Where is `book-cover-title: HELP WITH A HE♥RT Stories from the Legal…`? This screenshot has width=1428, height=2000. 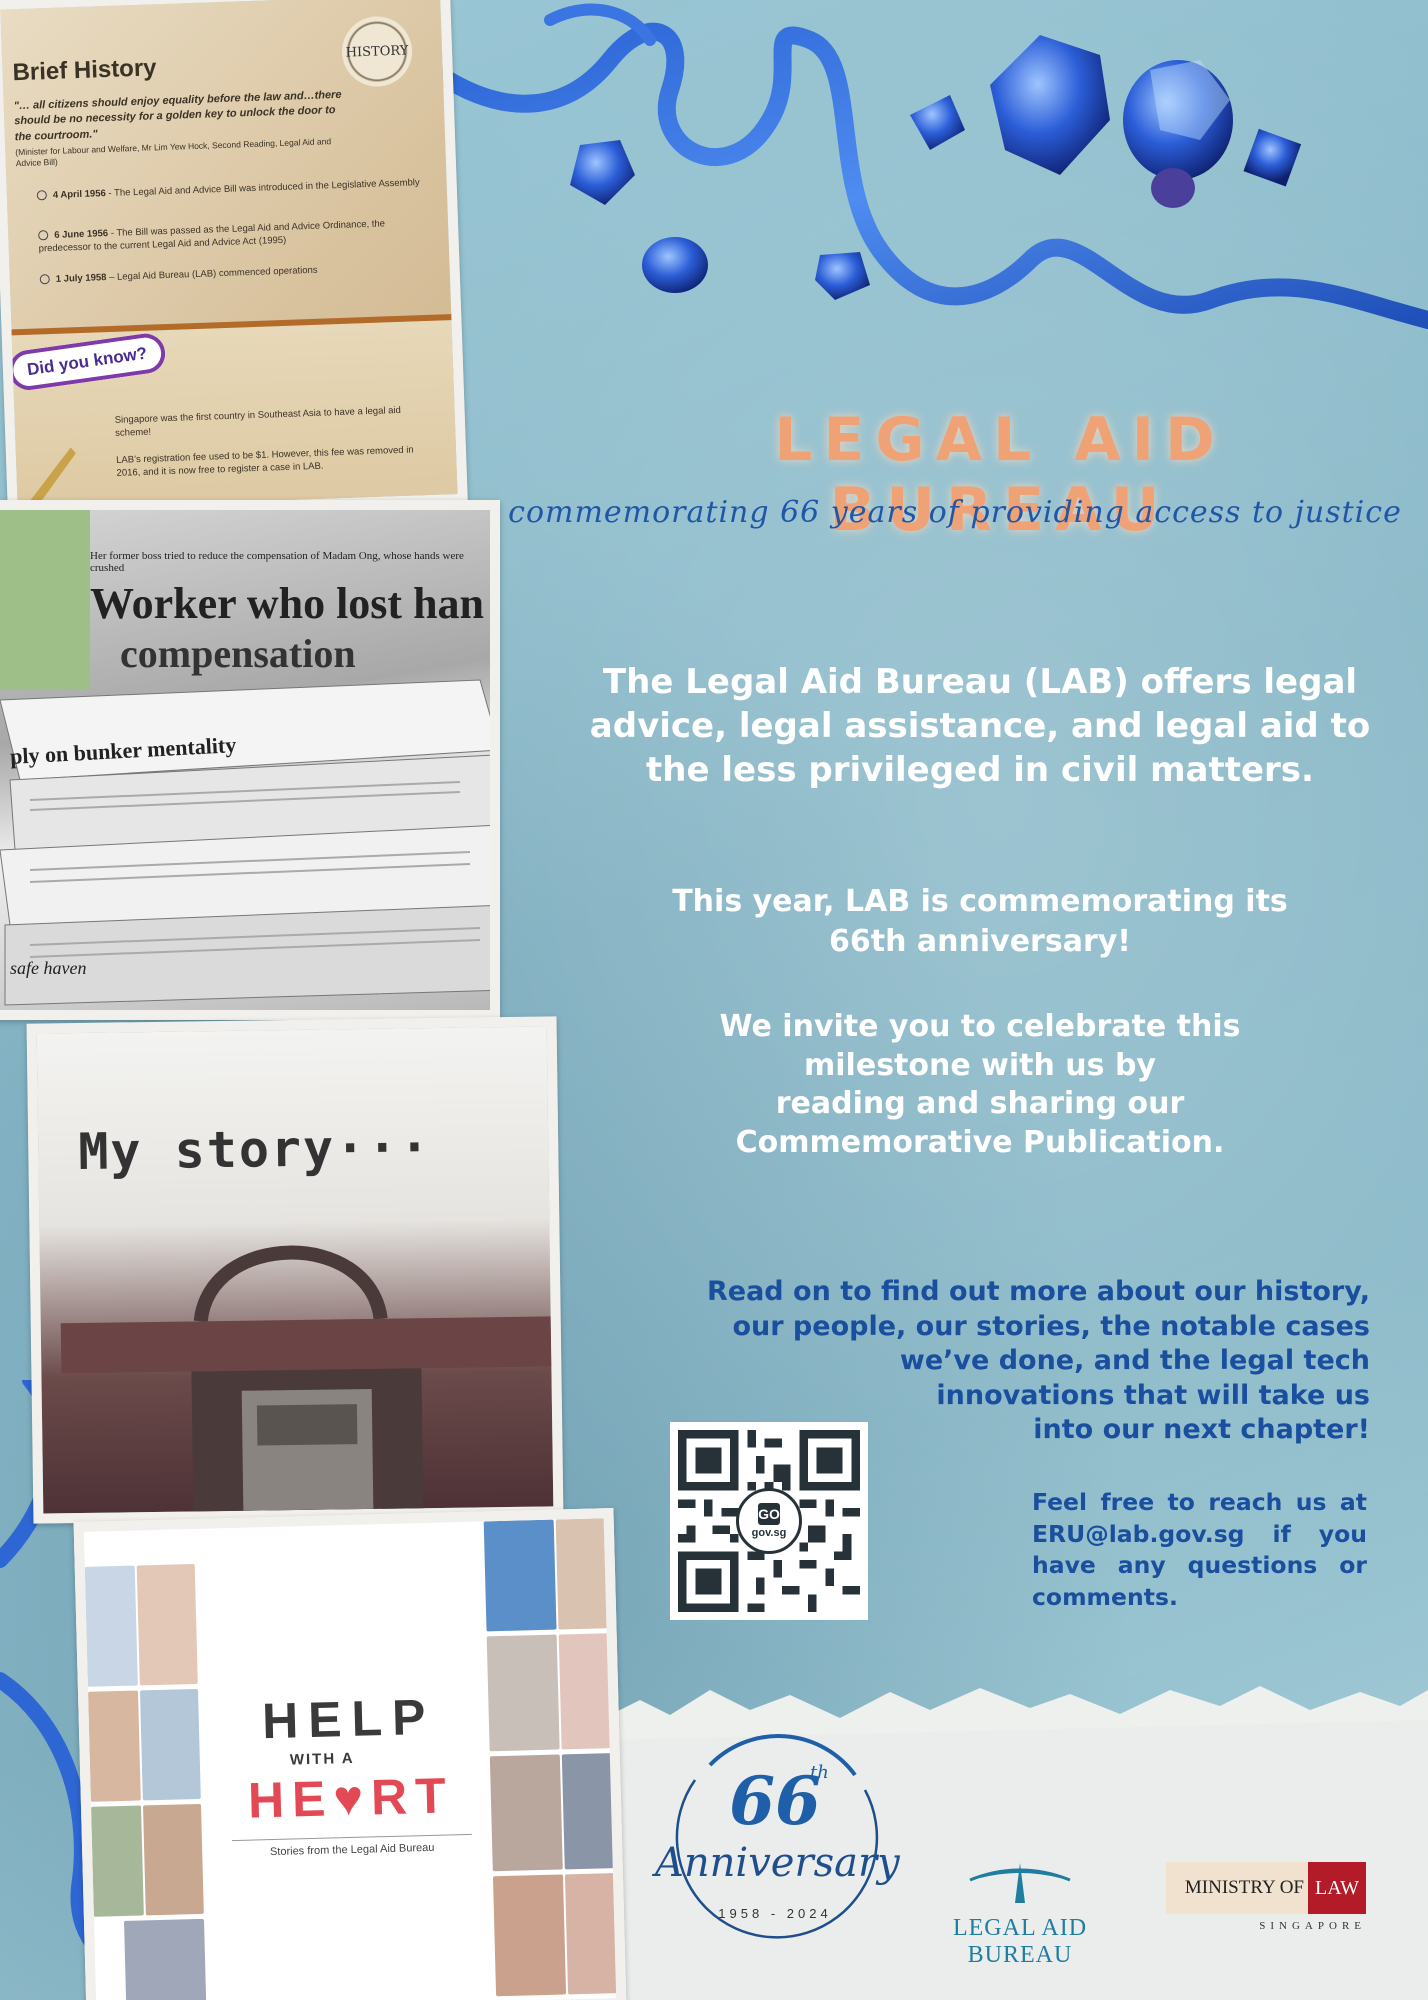 book-cover-title: HELP WITH A HE♥RT Stories from the Legal… is located at coordinates (350, 1773).